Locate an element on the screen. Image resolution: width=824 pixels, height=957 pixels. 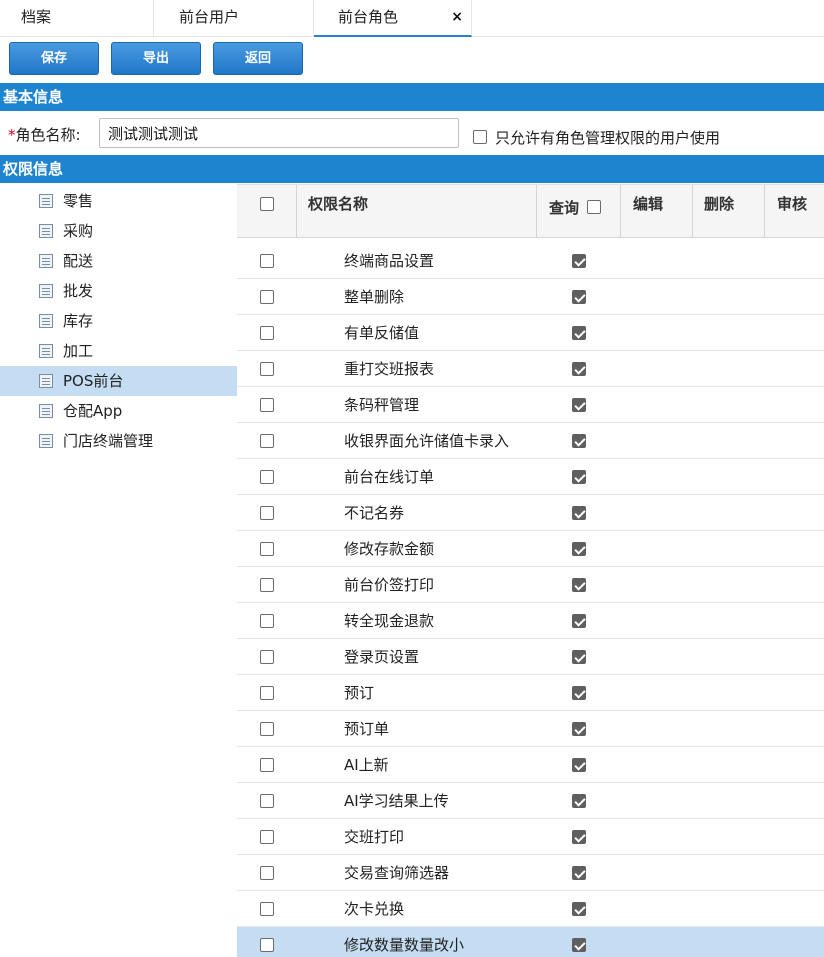
table-row: 前台在线订单 is located at coordinates (530, 477).